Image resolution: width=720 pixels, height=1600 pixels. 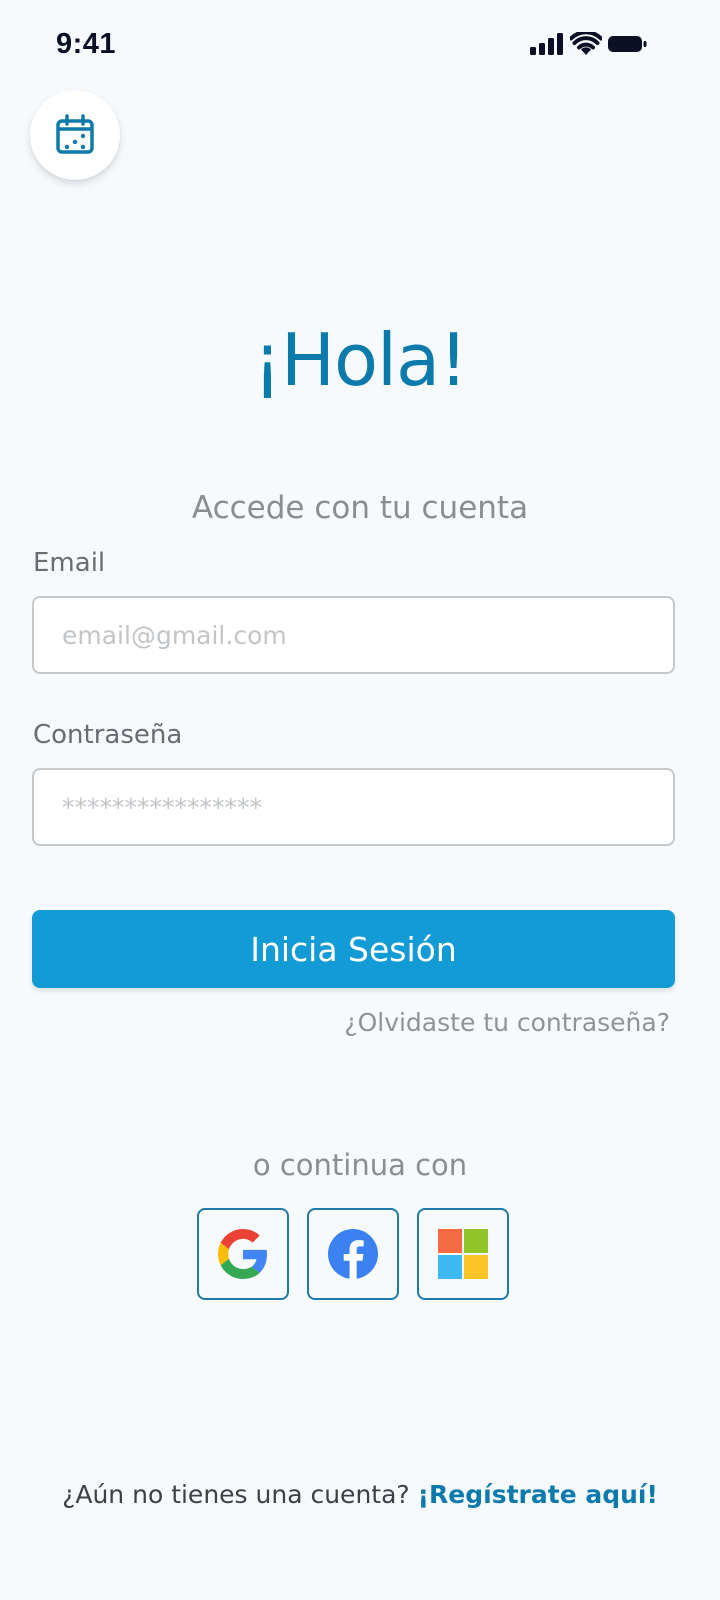 I want to click on google-icon, so click(x=242, y=1254).